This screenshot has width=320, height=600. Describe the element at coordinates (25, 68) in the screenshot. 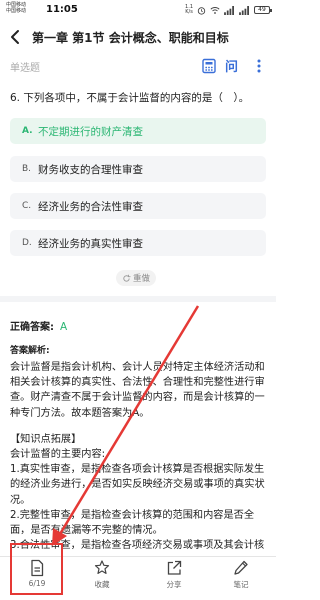

I see `question-type-label: 单选题` at that location.